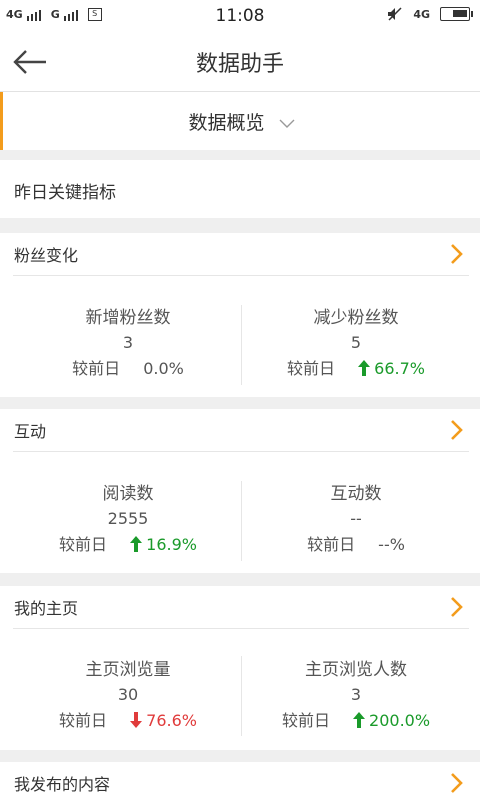 The height and width of the screenshot is (807, 480). Describe the element at coordinates (395, 14) in the screenshot. I see `mute-icon` at that location.